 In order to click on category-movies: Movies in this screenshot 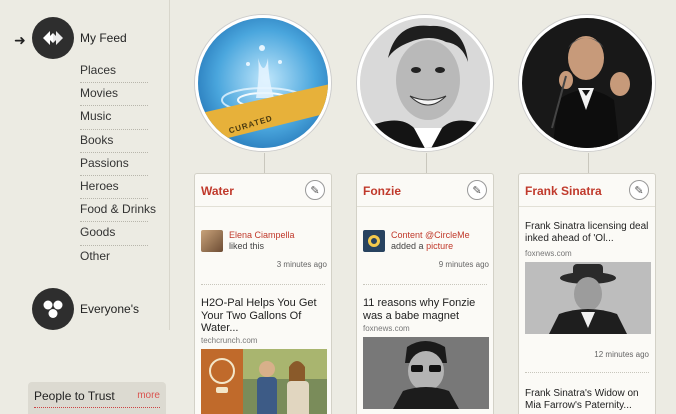, I will do `click(114, 95)`.